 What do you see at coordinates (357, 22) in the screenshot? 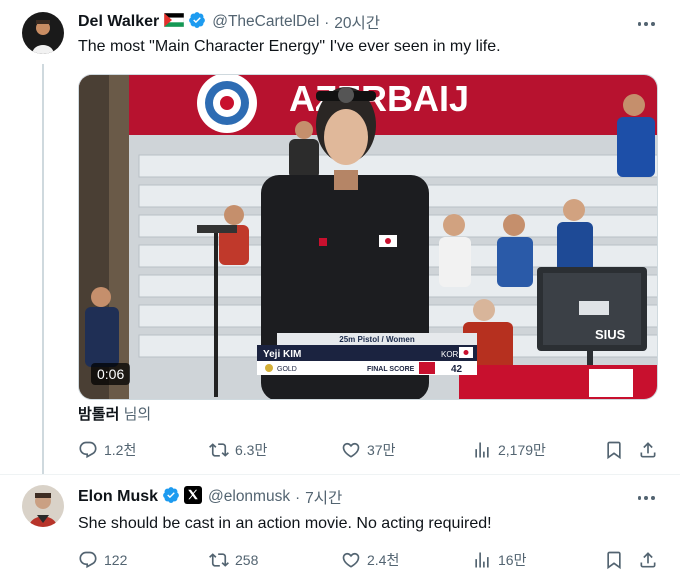
I see `tweet-time: 20시간` at bounding box center [357, 22].